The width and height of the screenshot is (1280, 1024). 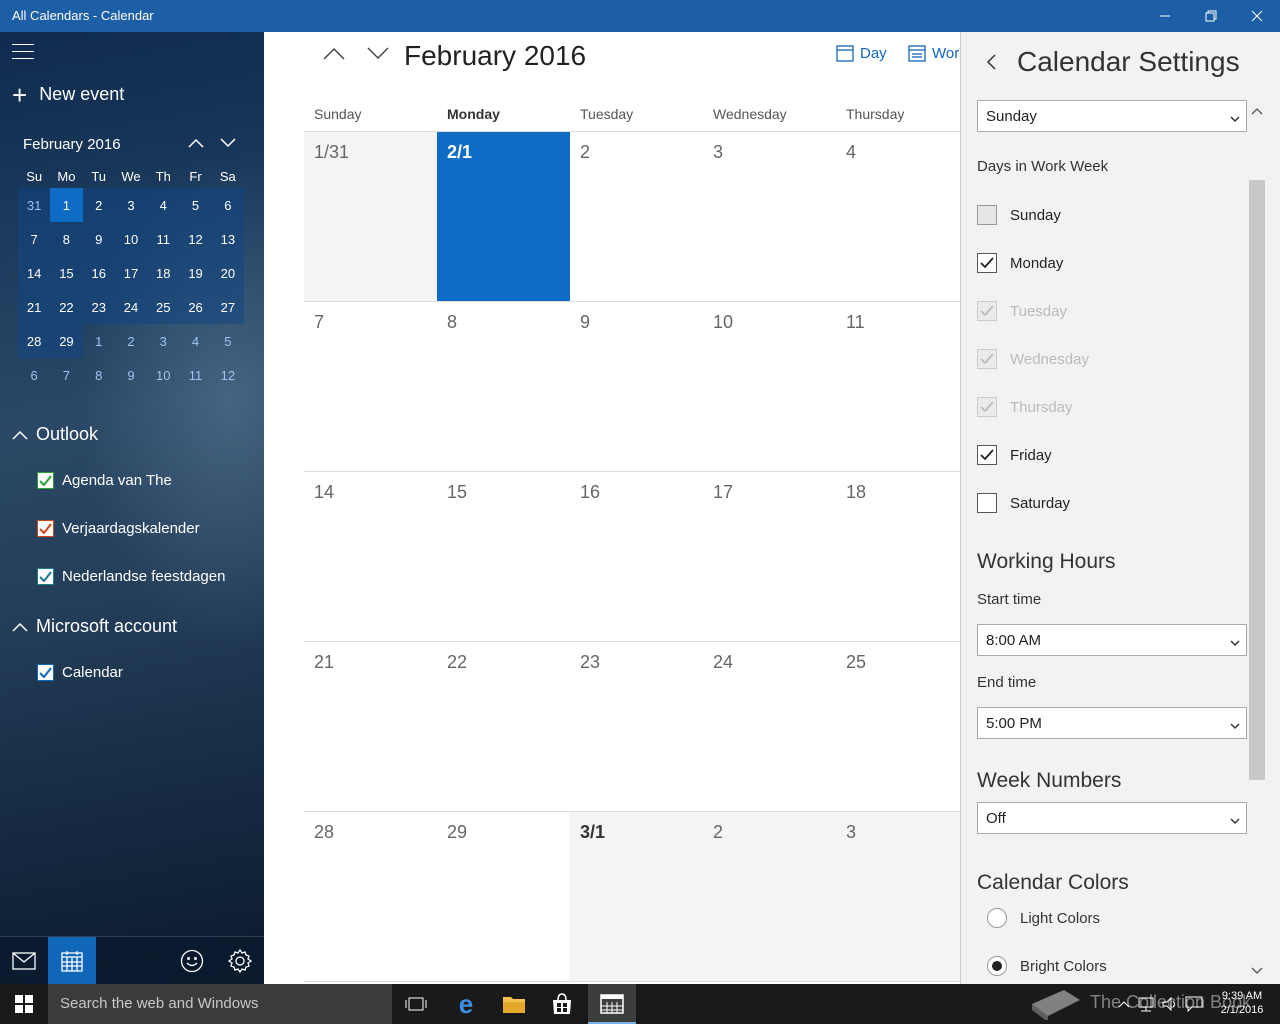 What do you see at coordinates (118, 528) in the screenshot?
I see `calendar-item: Verjaardagskalender` at bounding box center [118, 528].